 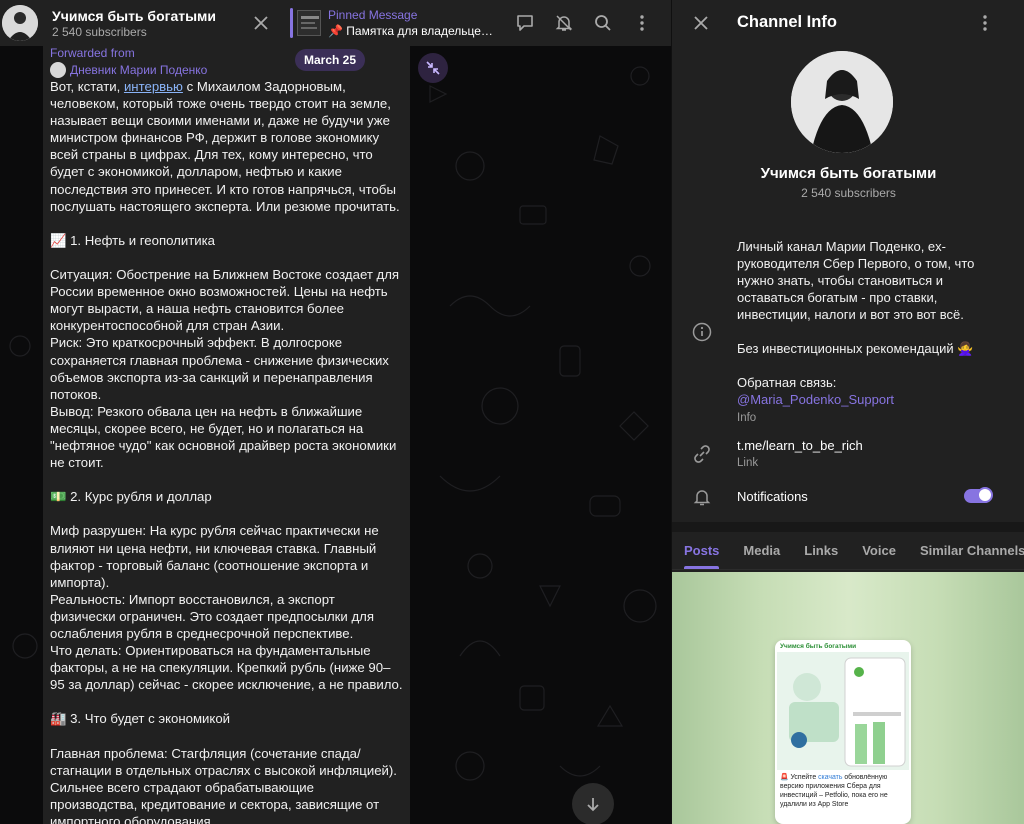 What do you see at coordinates (799, 777) in the screenshot?
I see `card-text-before: 🚨 Успейте` at bounding box center [799, 777].